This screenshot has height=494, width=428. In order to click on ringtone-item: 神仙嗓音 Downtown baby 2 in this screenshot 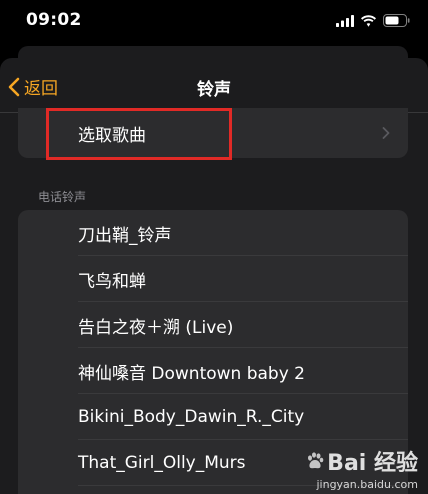, I will do `click(213, 371)`.